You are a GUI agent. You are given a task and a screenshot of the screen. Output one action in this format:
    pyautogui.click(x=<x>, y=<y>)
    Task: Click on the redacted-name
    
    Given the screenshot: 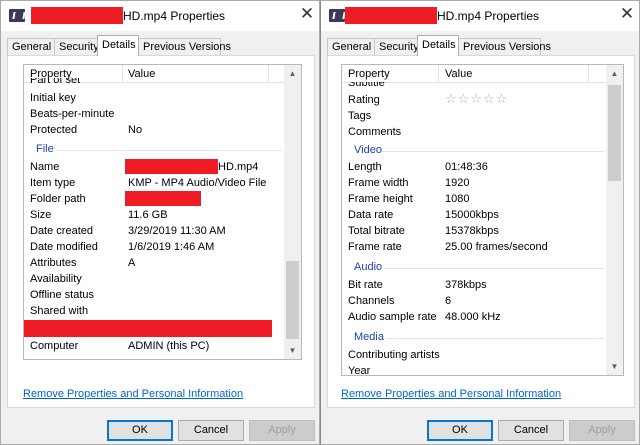 What is the action you would take?
    pyautogui.click(x=171, y=166)
    